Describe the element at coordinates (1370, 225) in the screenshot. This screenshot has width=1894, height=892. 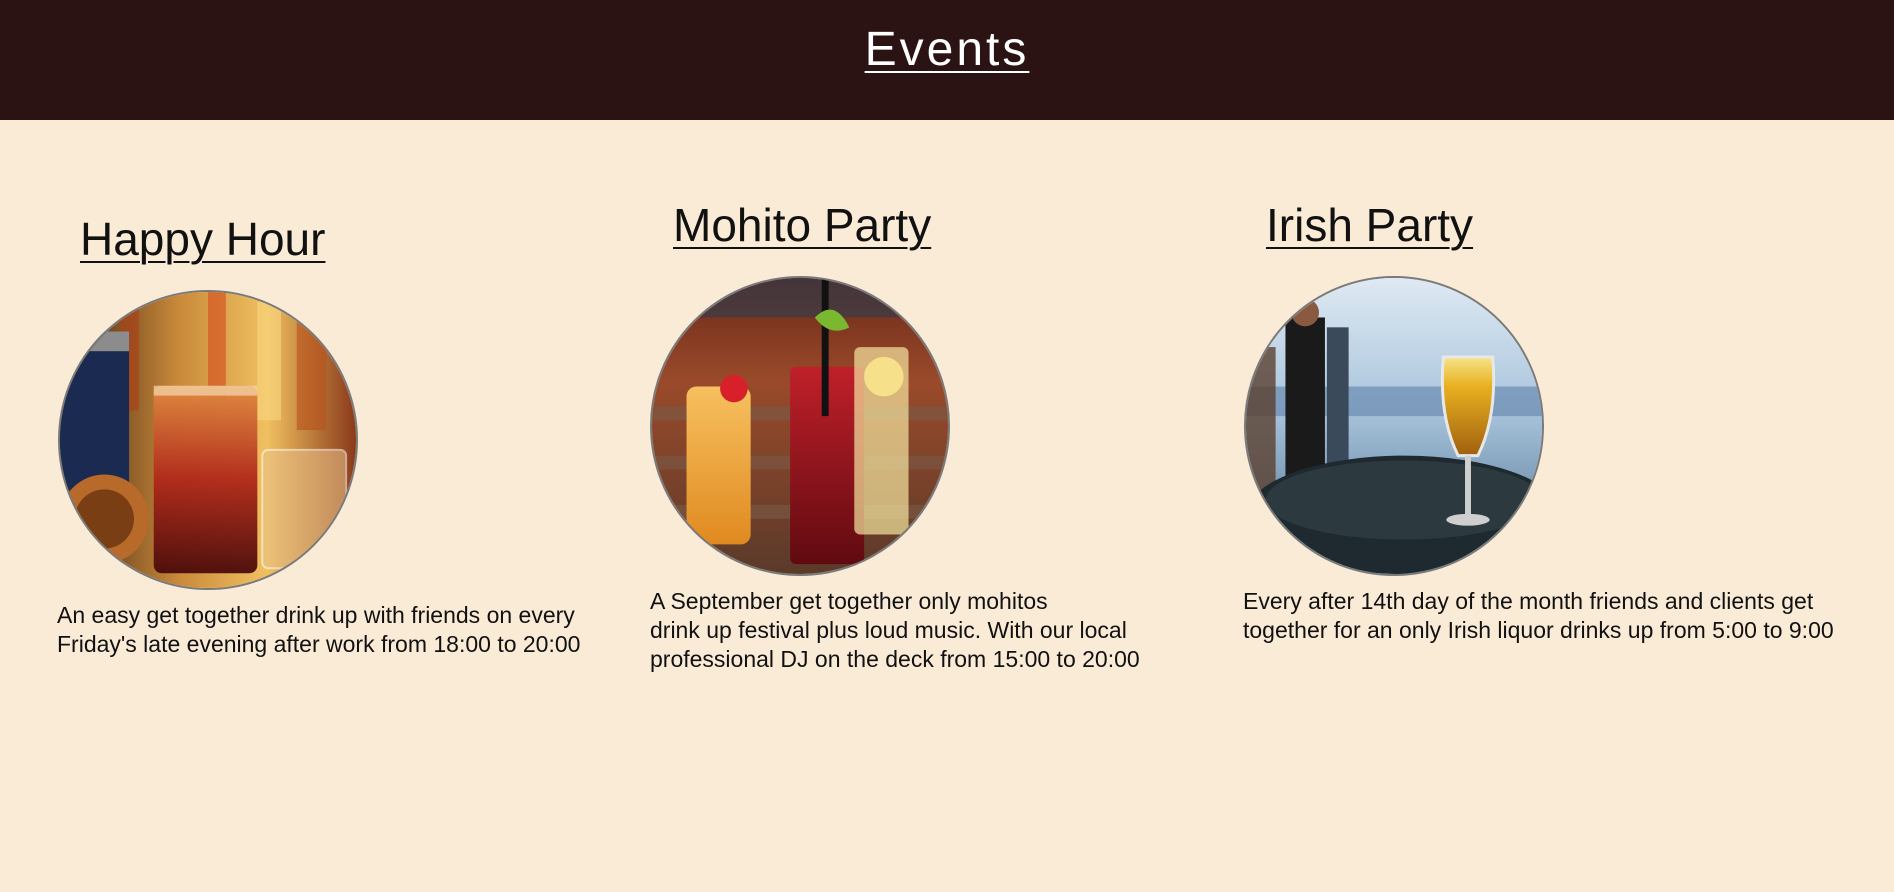
I see `event-title-irish-party: Irish Party` at that location.